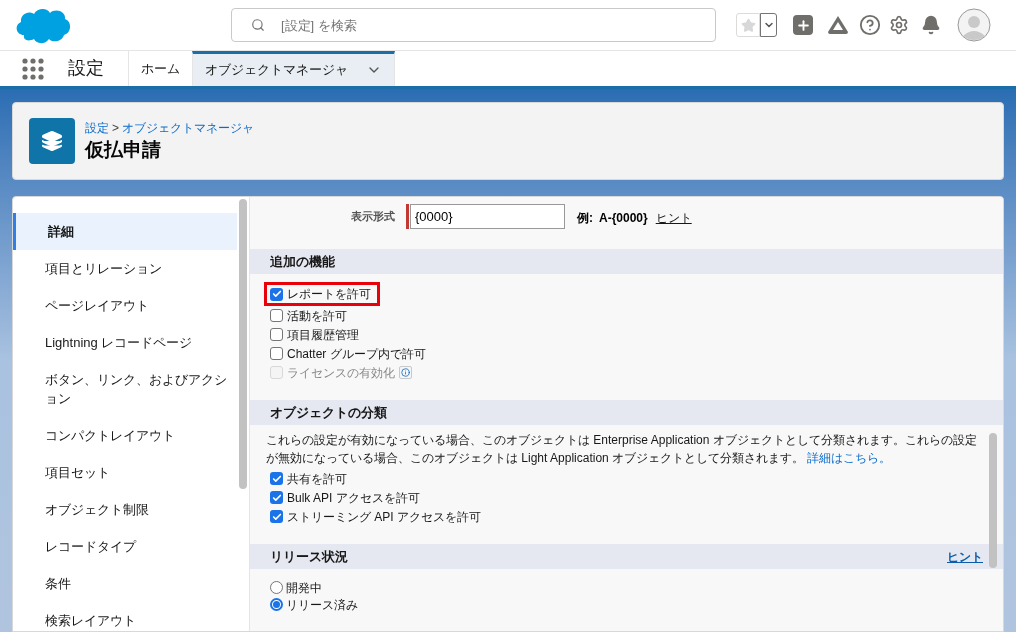 This screenshot has height=632, width=1016. Describe the element at coordinates (125, 509) in the screenshot. I see `sidebar-item: オブジェクト制限` at that location.